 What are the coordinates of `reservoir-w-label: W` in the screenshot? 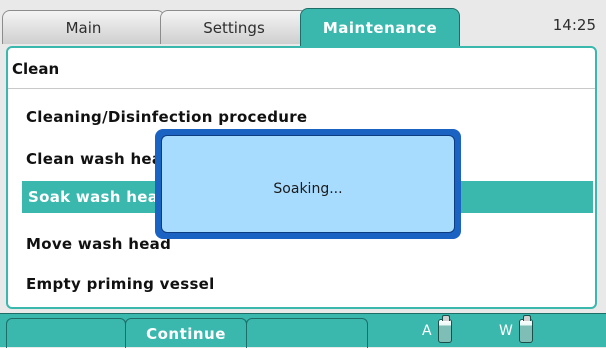 It's located at (506, 331).